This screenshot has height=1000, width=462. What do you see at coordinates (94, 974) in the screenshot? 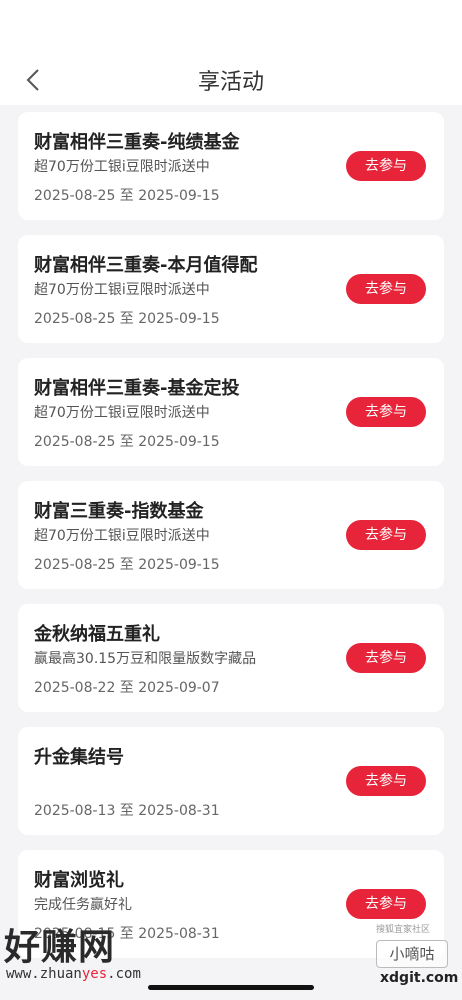
I see `watermark-url-part: yes` at bounding box center [94, 974].